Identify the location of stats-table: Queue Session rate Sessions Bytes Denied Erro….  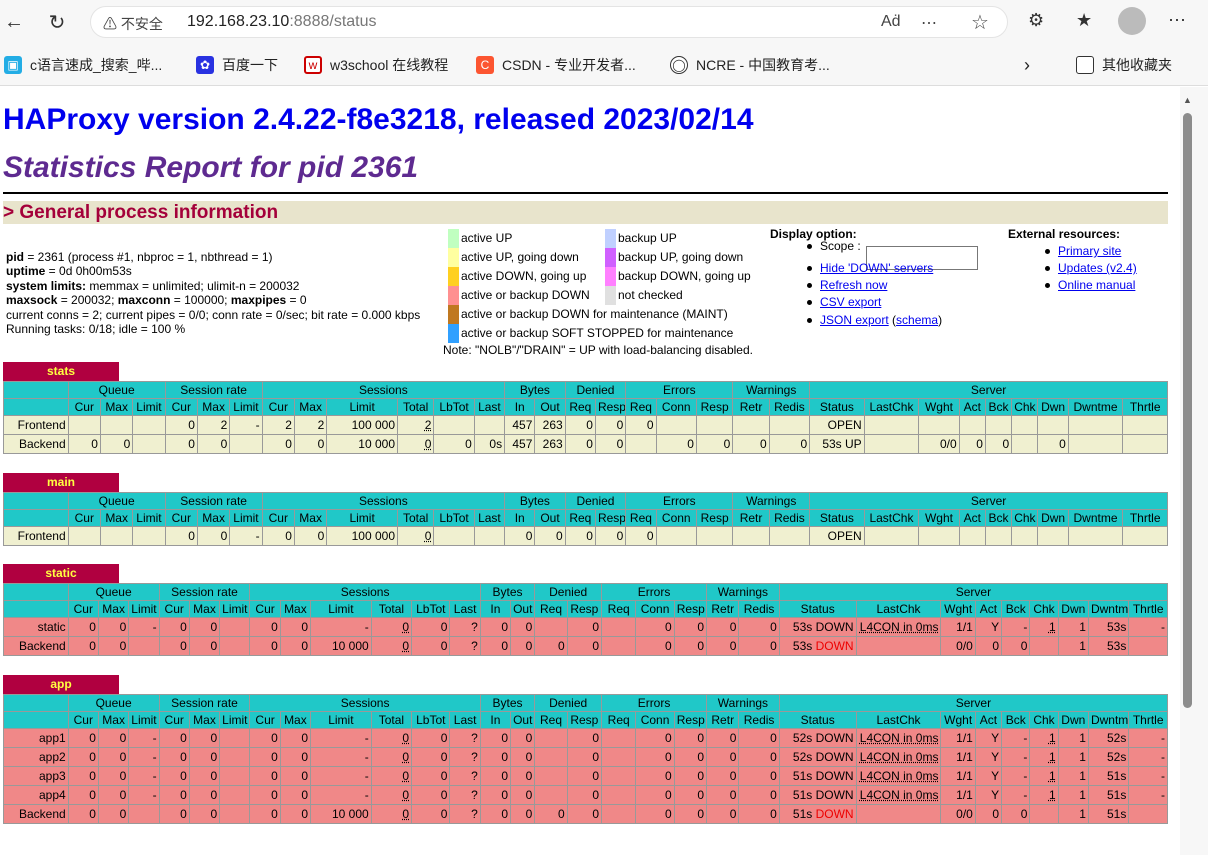
(585, 417).